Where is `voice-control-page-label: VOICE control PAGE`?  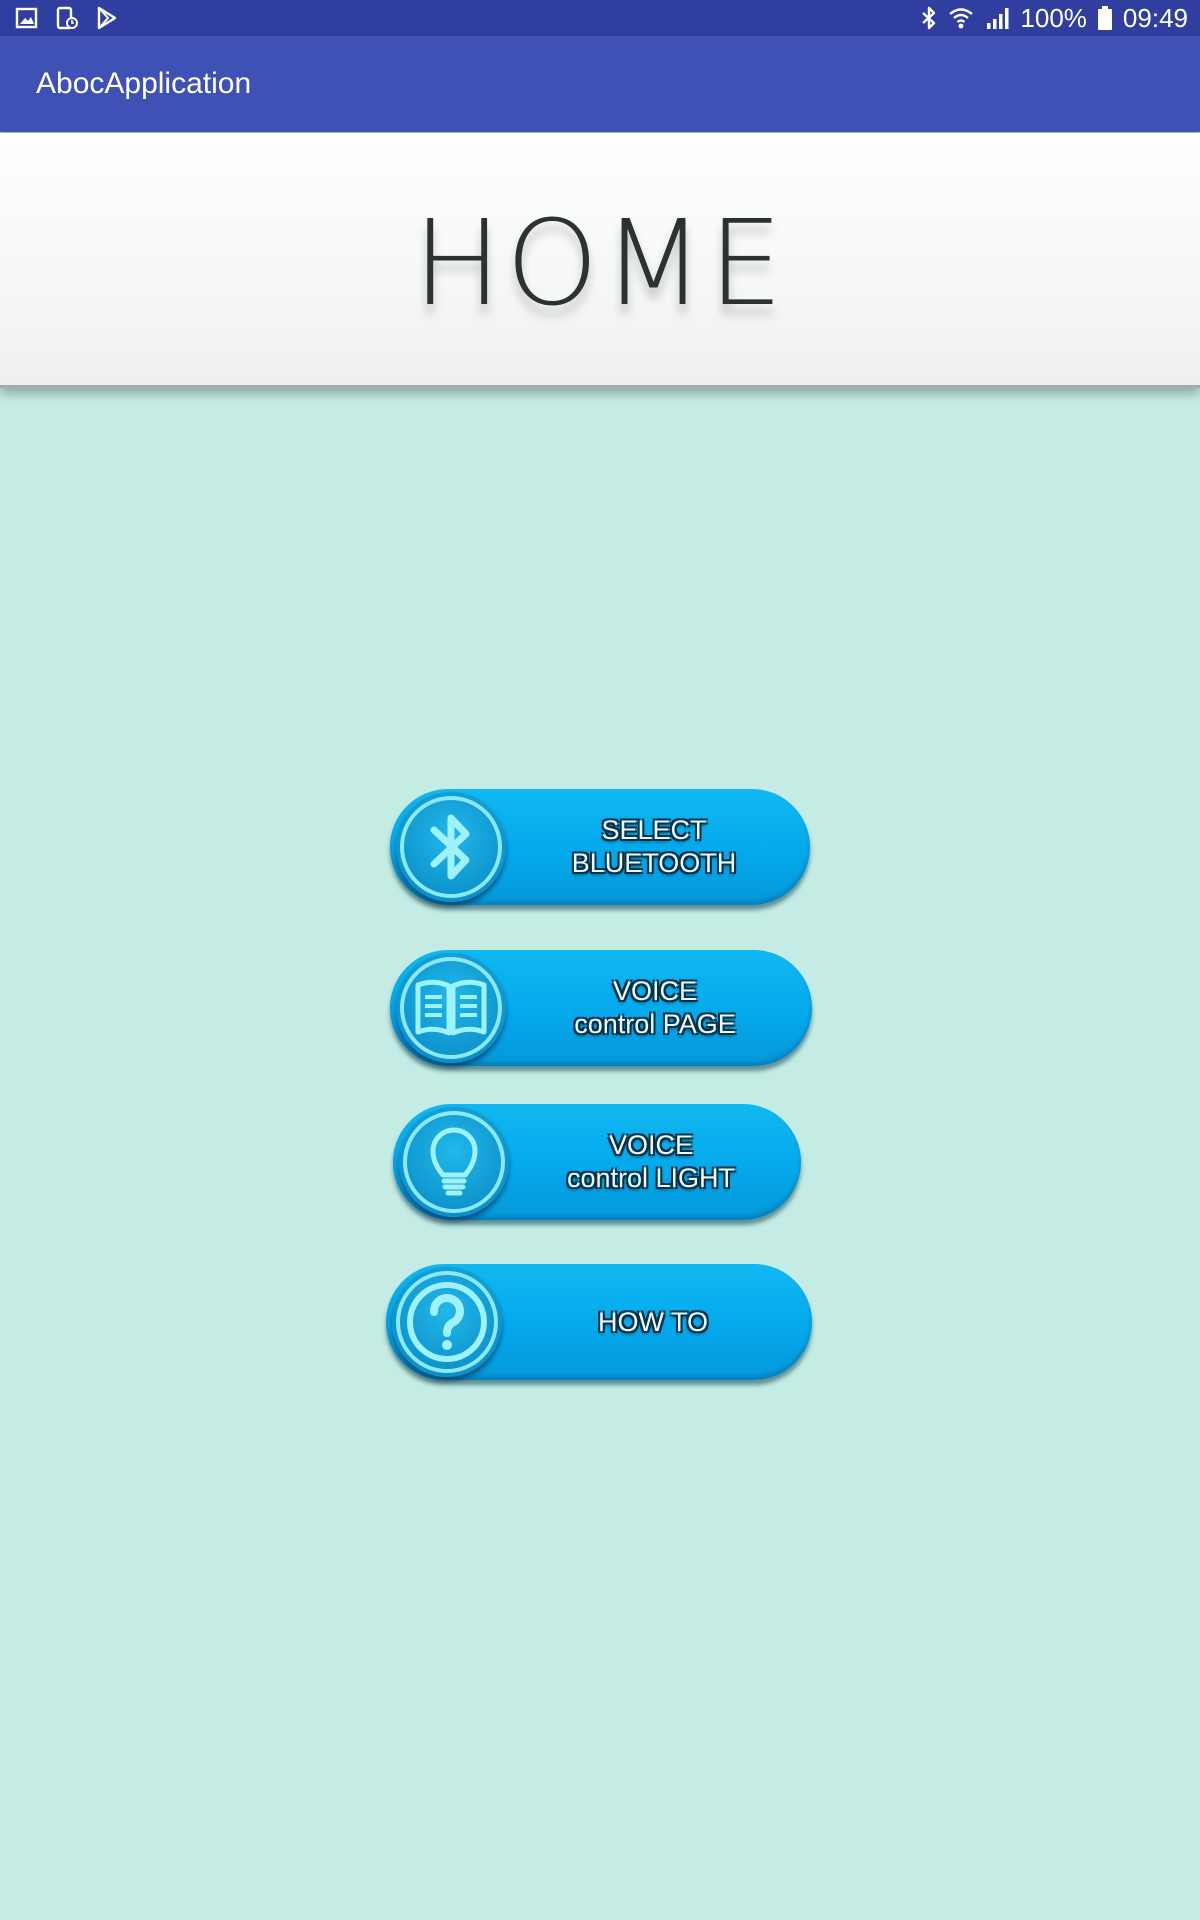
voice-control-page-label: VOICE control PAGE is located at coordinates (655, 1008).